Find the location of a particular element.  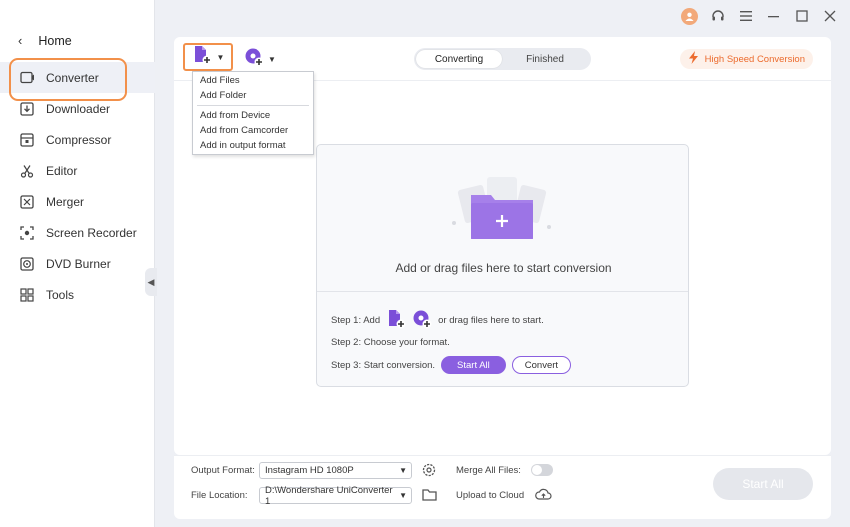

merge-all-files-toggle is located at coordinates (542, 470).